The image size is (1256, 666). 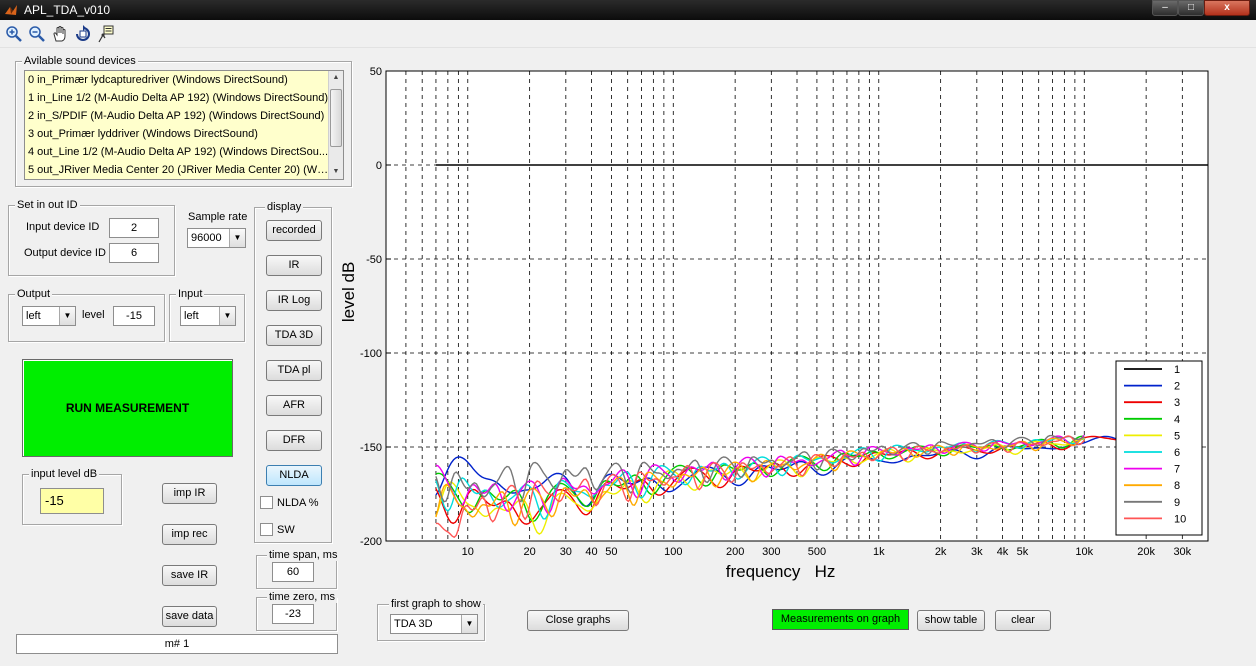 What do you see at coordinates (1023, 620) in the screenshot?
I see `clear-button: clear` at bounding box center [1023, 620].